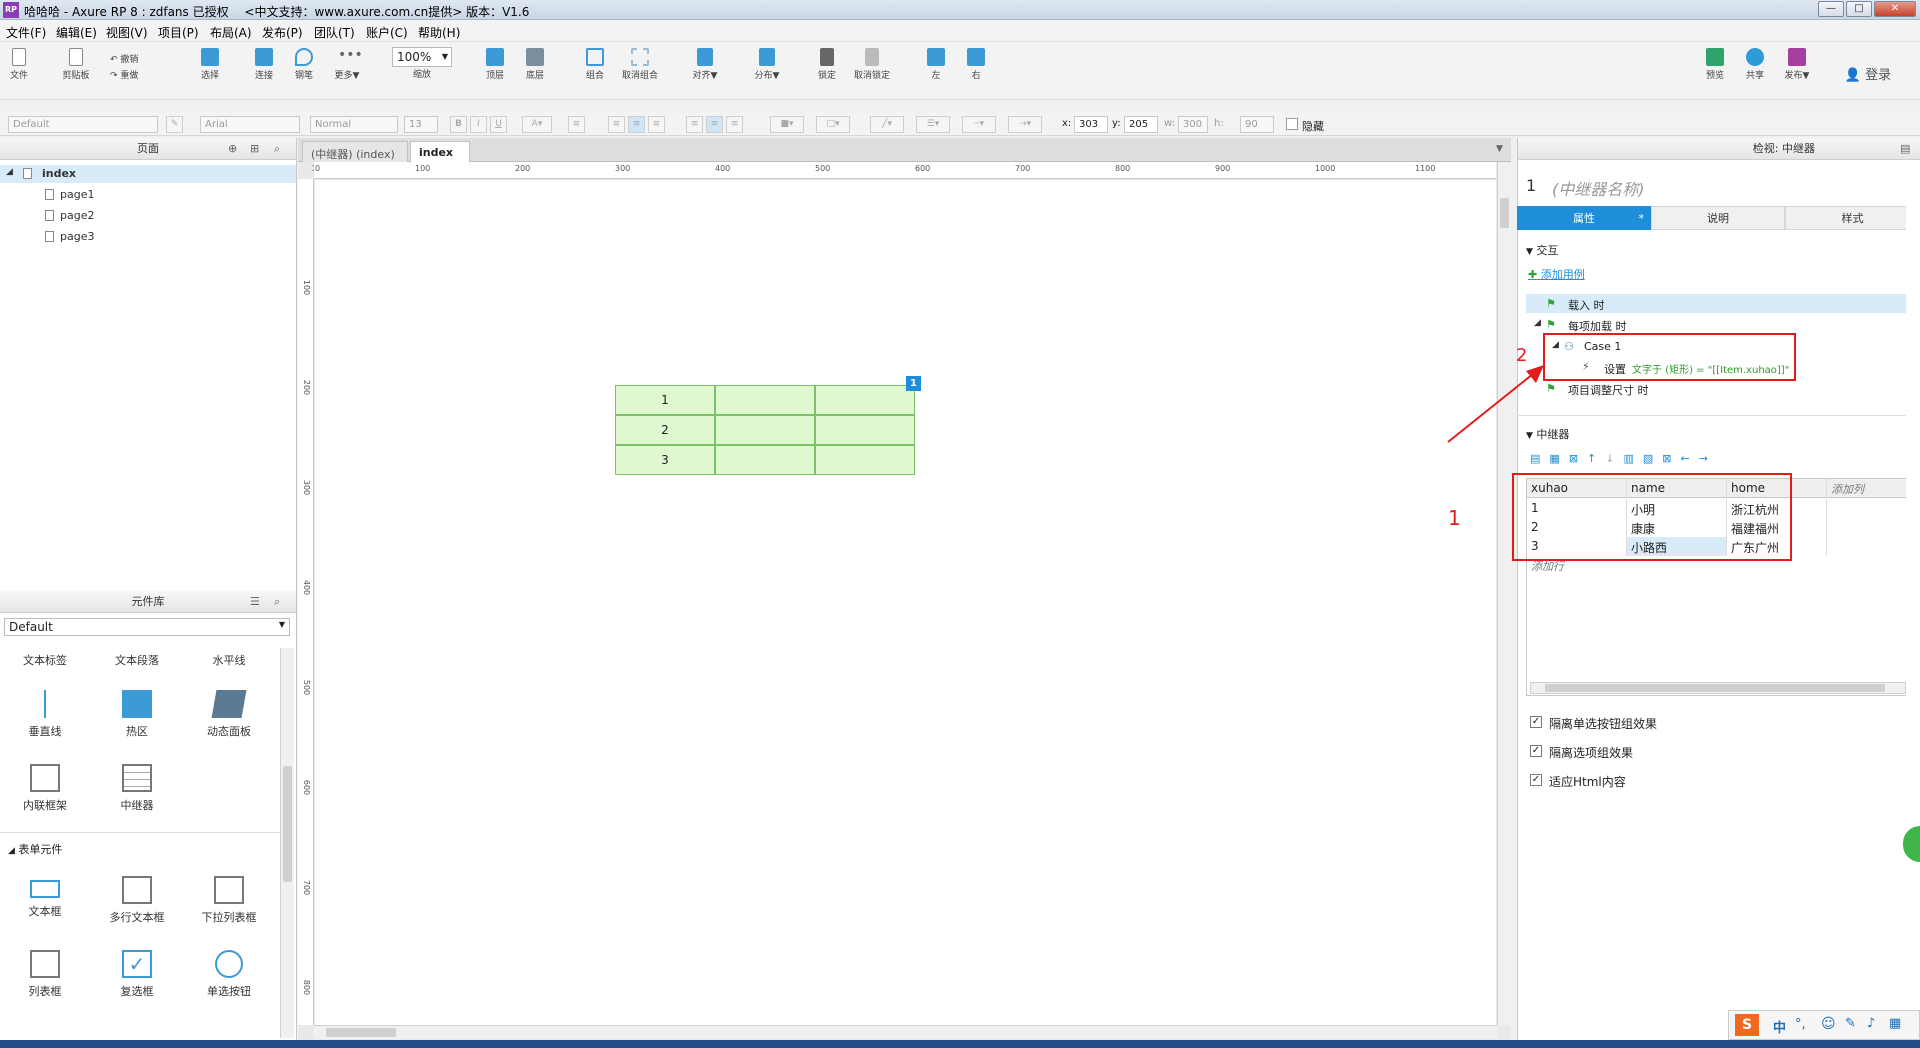 Image resolution: width=1920 pixels, height=1048 pixels. What do you see at coordinates (827, 61) in the screenshot?
I see `lock-button: 锁定` at bounding box center [827, 61].